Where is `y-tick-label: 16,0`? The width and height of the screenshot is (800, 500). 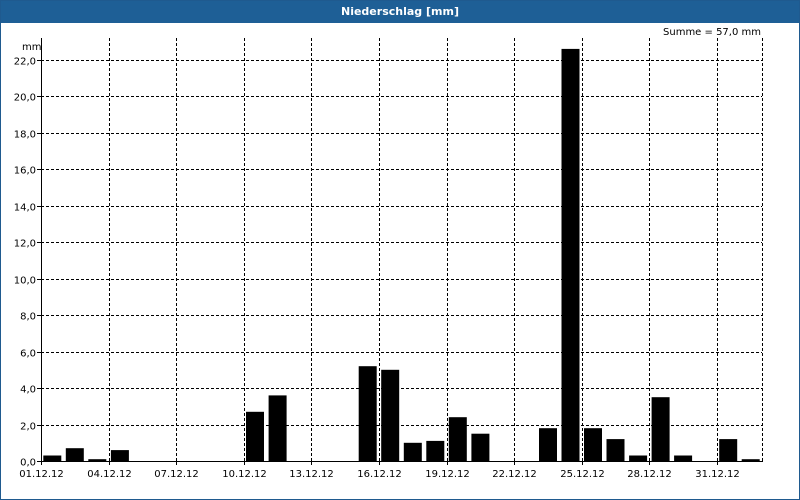
y-tick-label: 16,0 is located at coordinates (25, 171).